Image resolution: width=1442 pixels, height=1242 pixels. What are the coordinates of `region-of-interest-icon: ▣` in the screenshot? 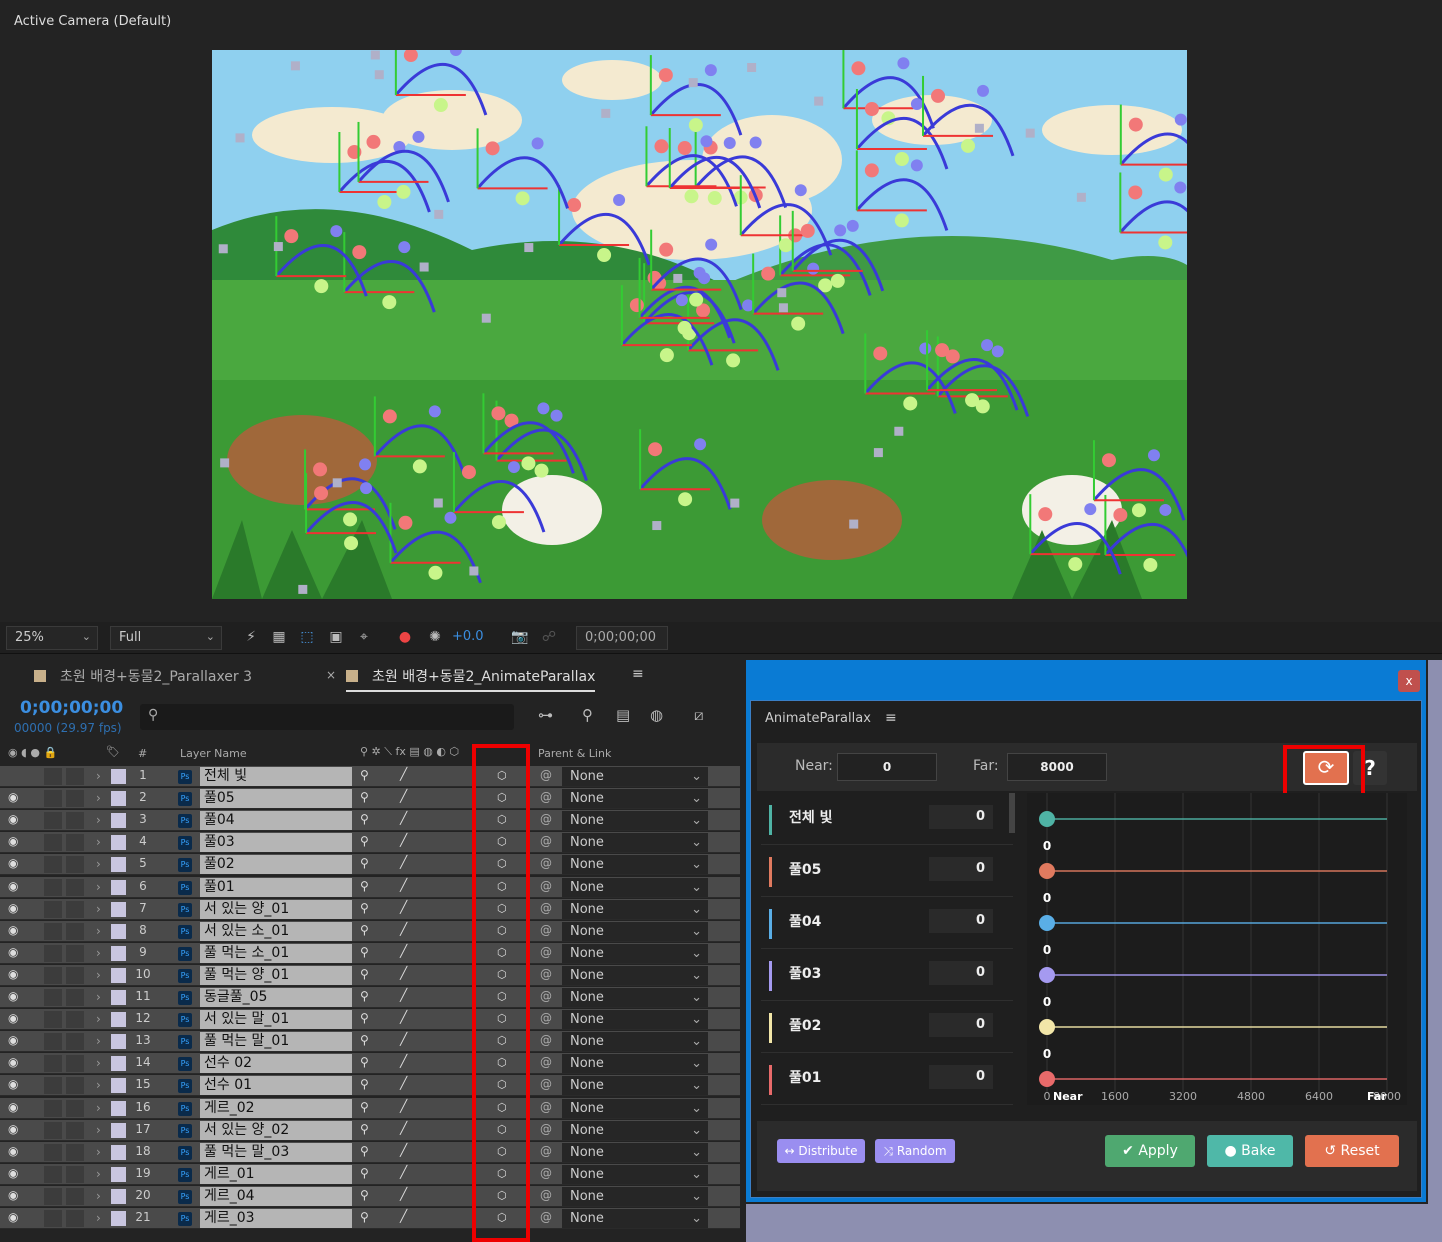 It's located at (336, 637).